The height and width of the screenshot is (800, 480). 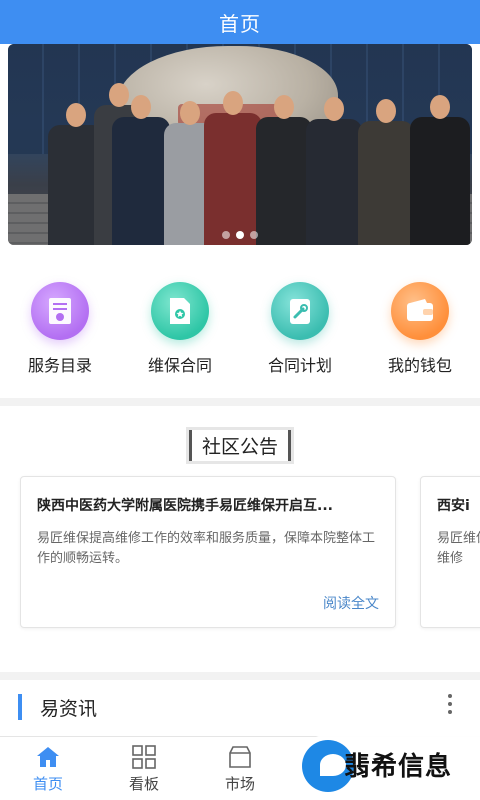 What do you see at coordinates (47, 784) in the screenshot?
I see `tab-label: 首页` at bounding box center [47, 784].